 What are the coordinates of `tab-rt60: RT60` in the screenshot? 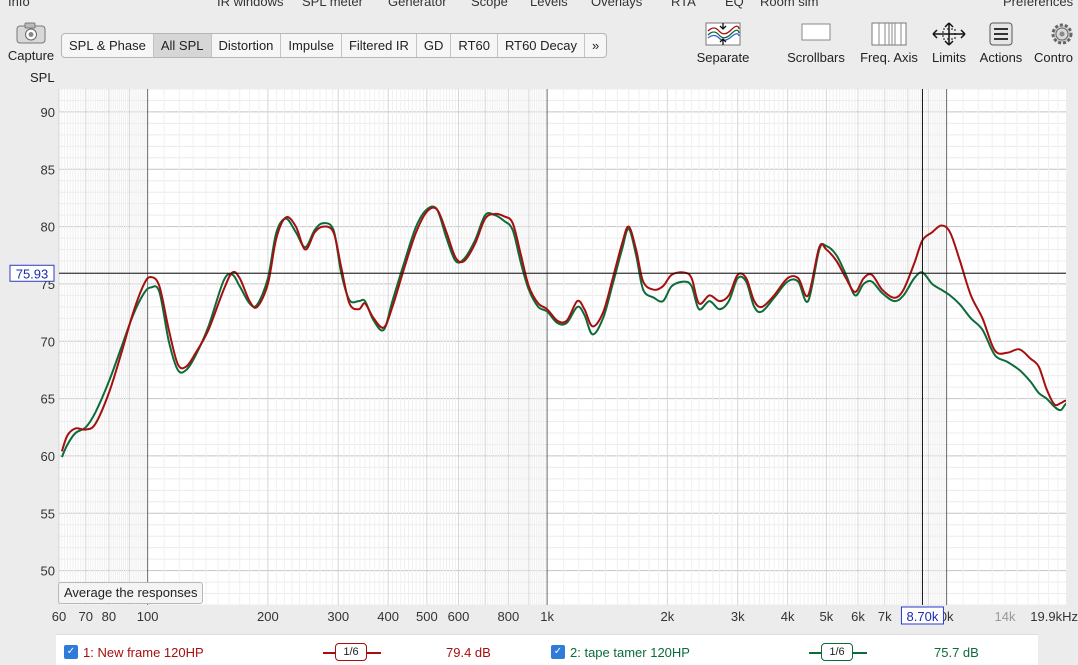 It's located at (474, 45).